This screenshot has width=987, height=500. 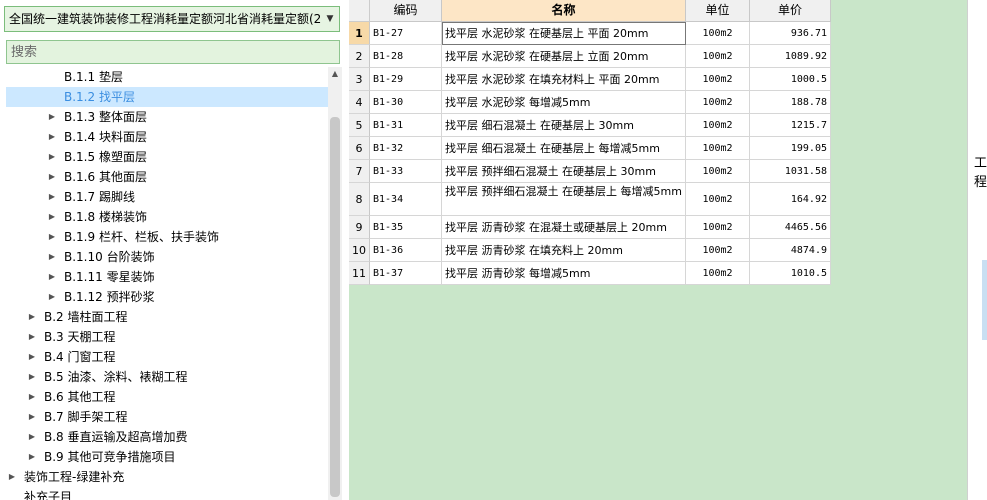 I want to click on row-number: 2, so click(x=359, y=56).